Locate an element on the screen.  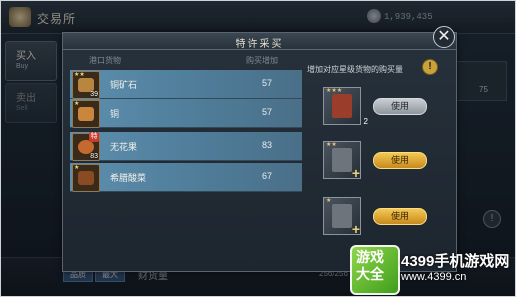
goods-row: ★ 铜 57 is located at coordinates (186, 113).